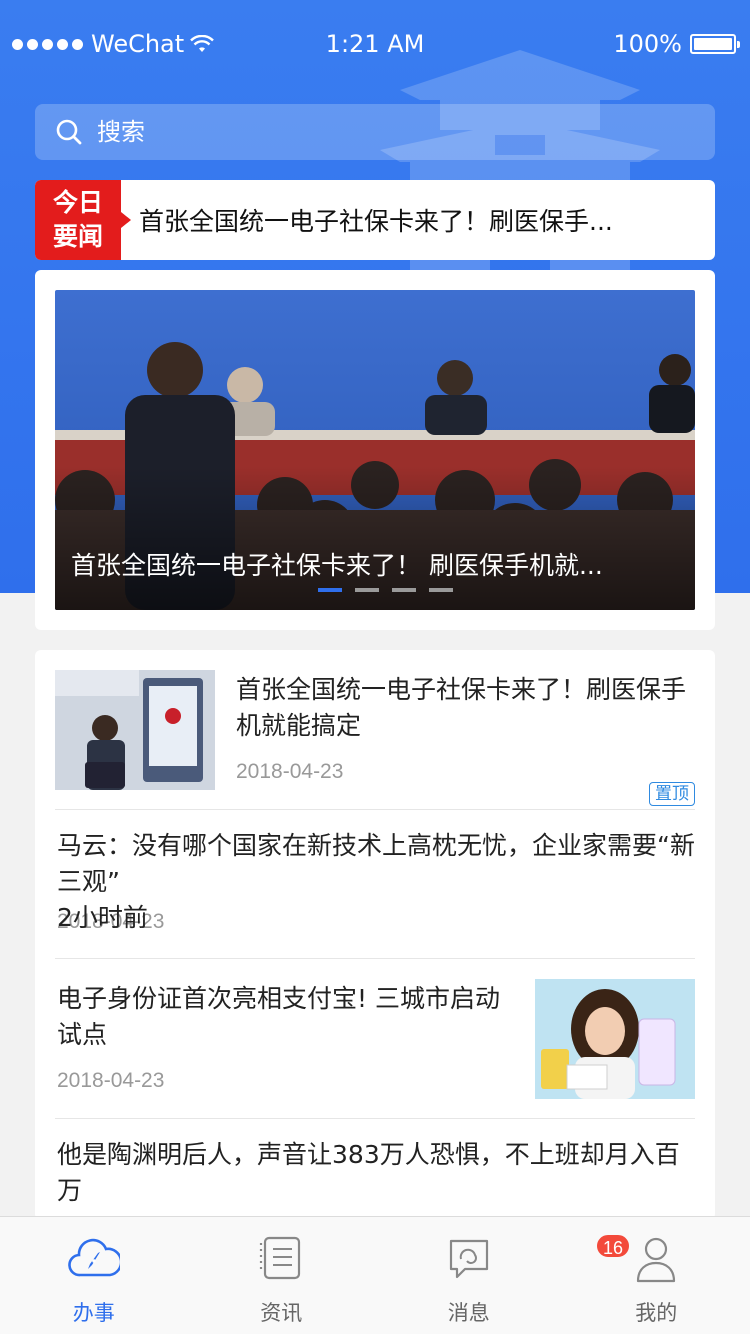  What do you see at coordinates (656, 1313) in the screenshot?
I see `tab-label: 我的` at bounding box center [656, 1313].